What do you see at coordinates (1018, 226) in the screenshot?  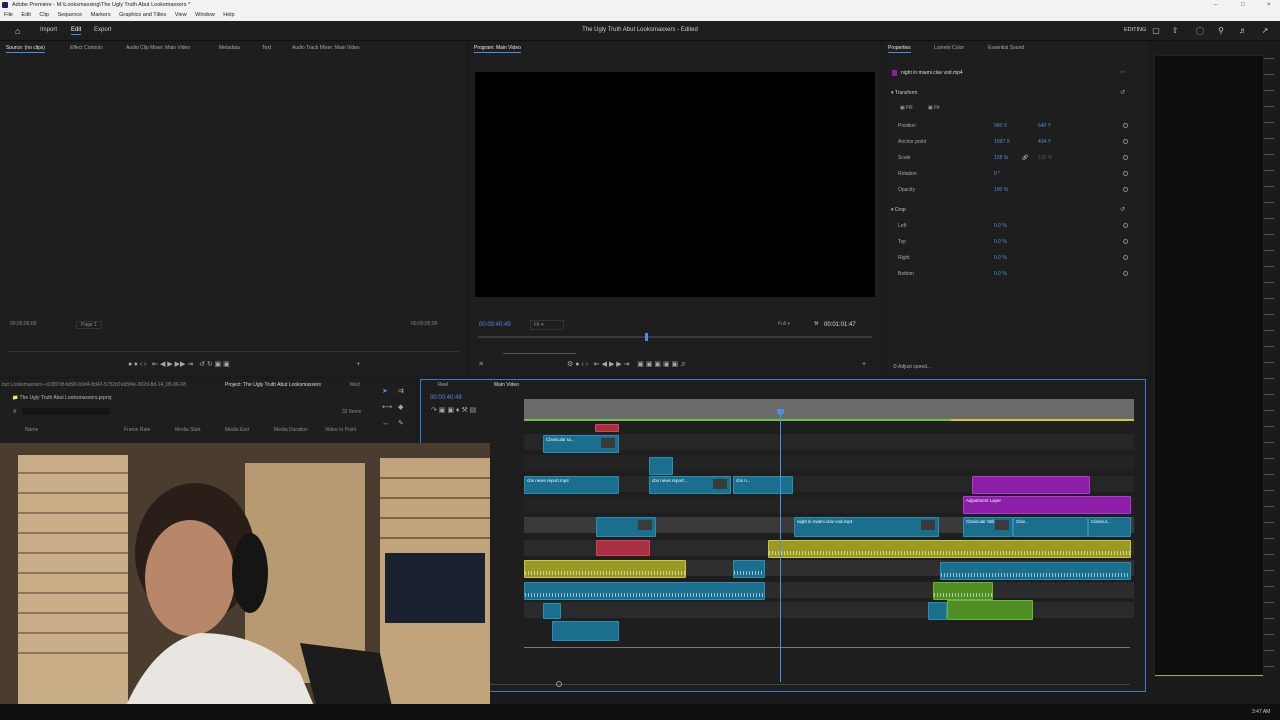 I see `prop-crop-left: Left 0.0 %` at bounding box center [1018, 226].